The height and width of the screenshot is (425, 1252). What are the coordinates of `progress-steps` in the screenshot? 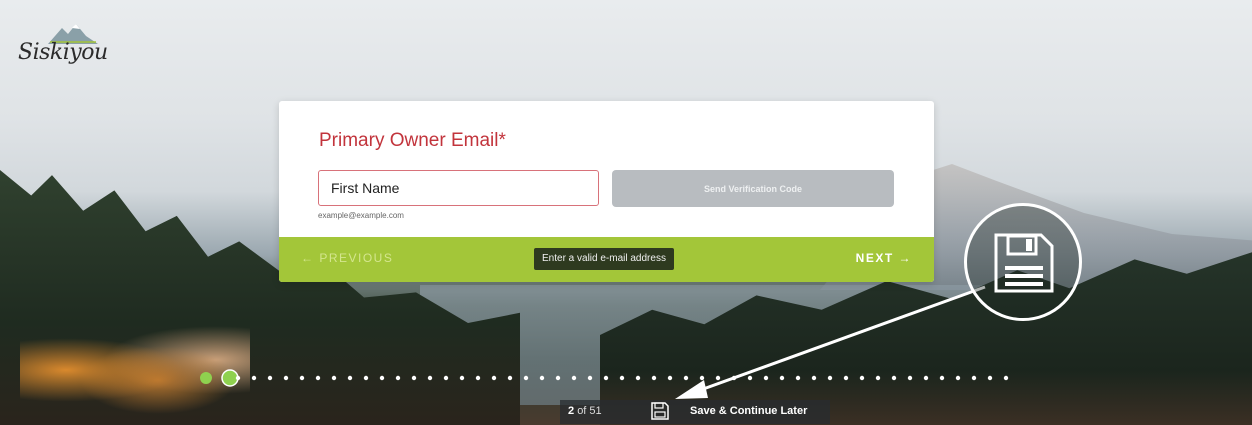 It's located at (604, 378).